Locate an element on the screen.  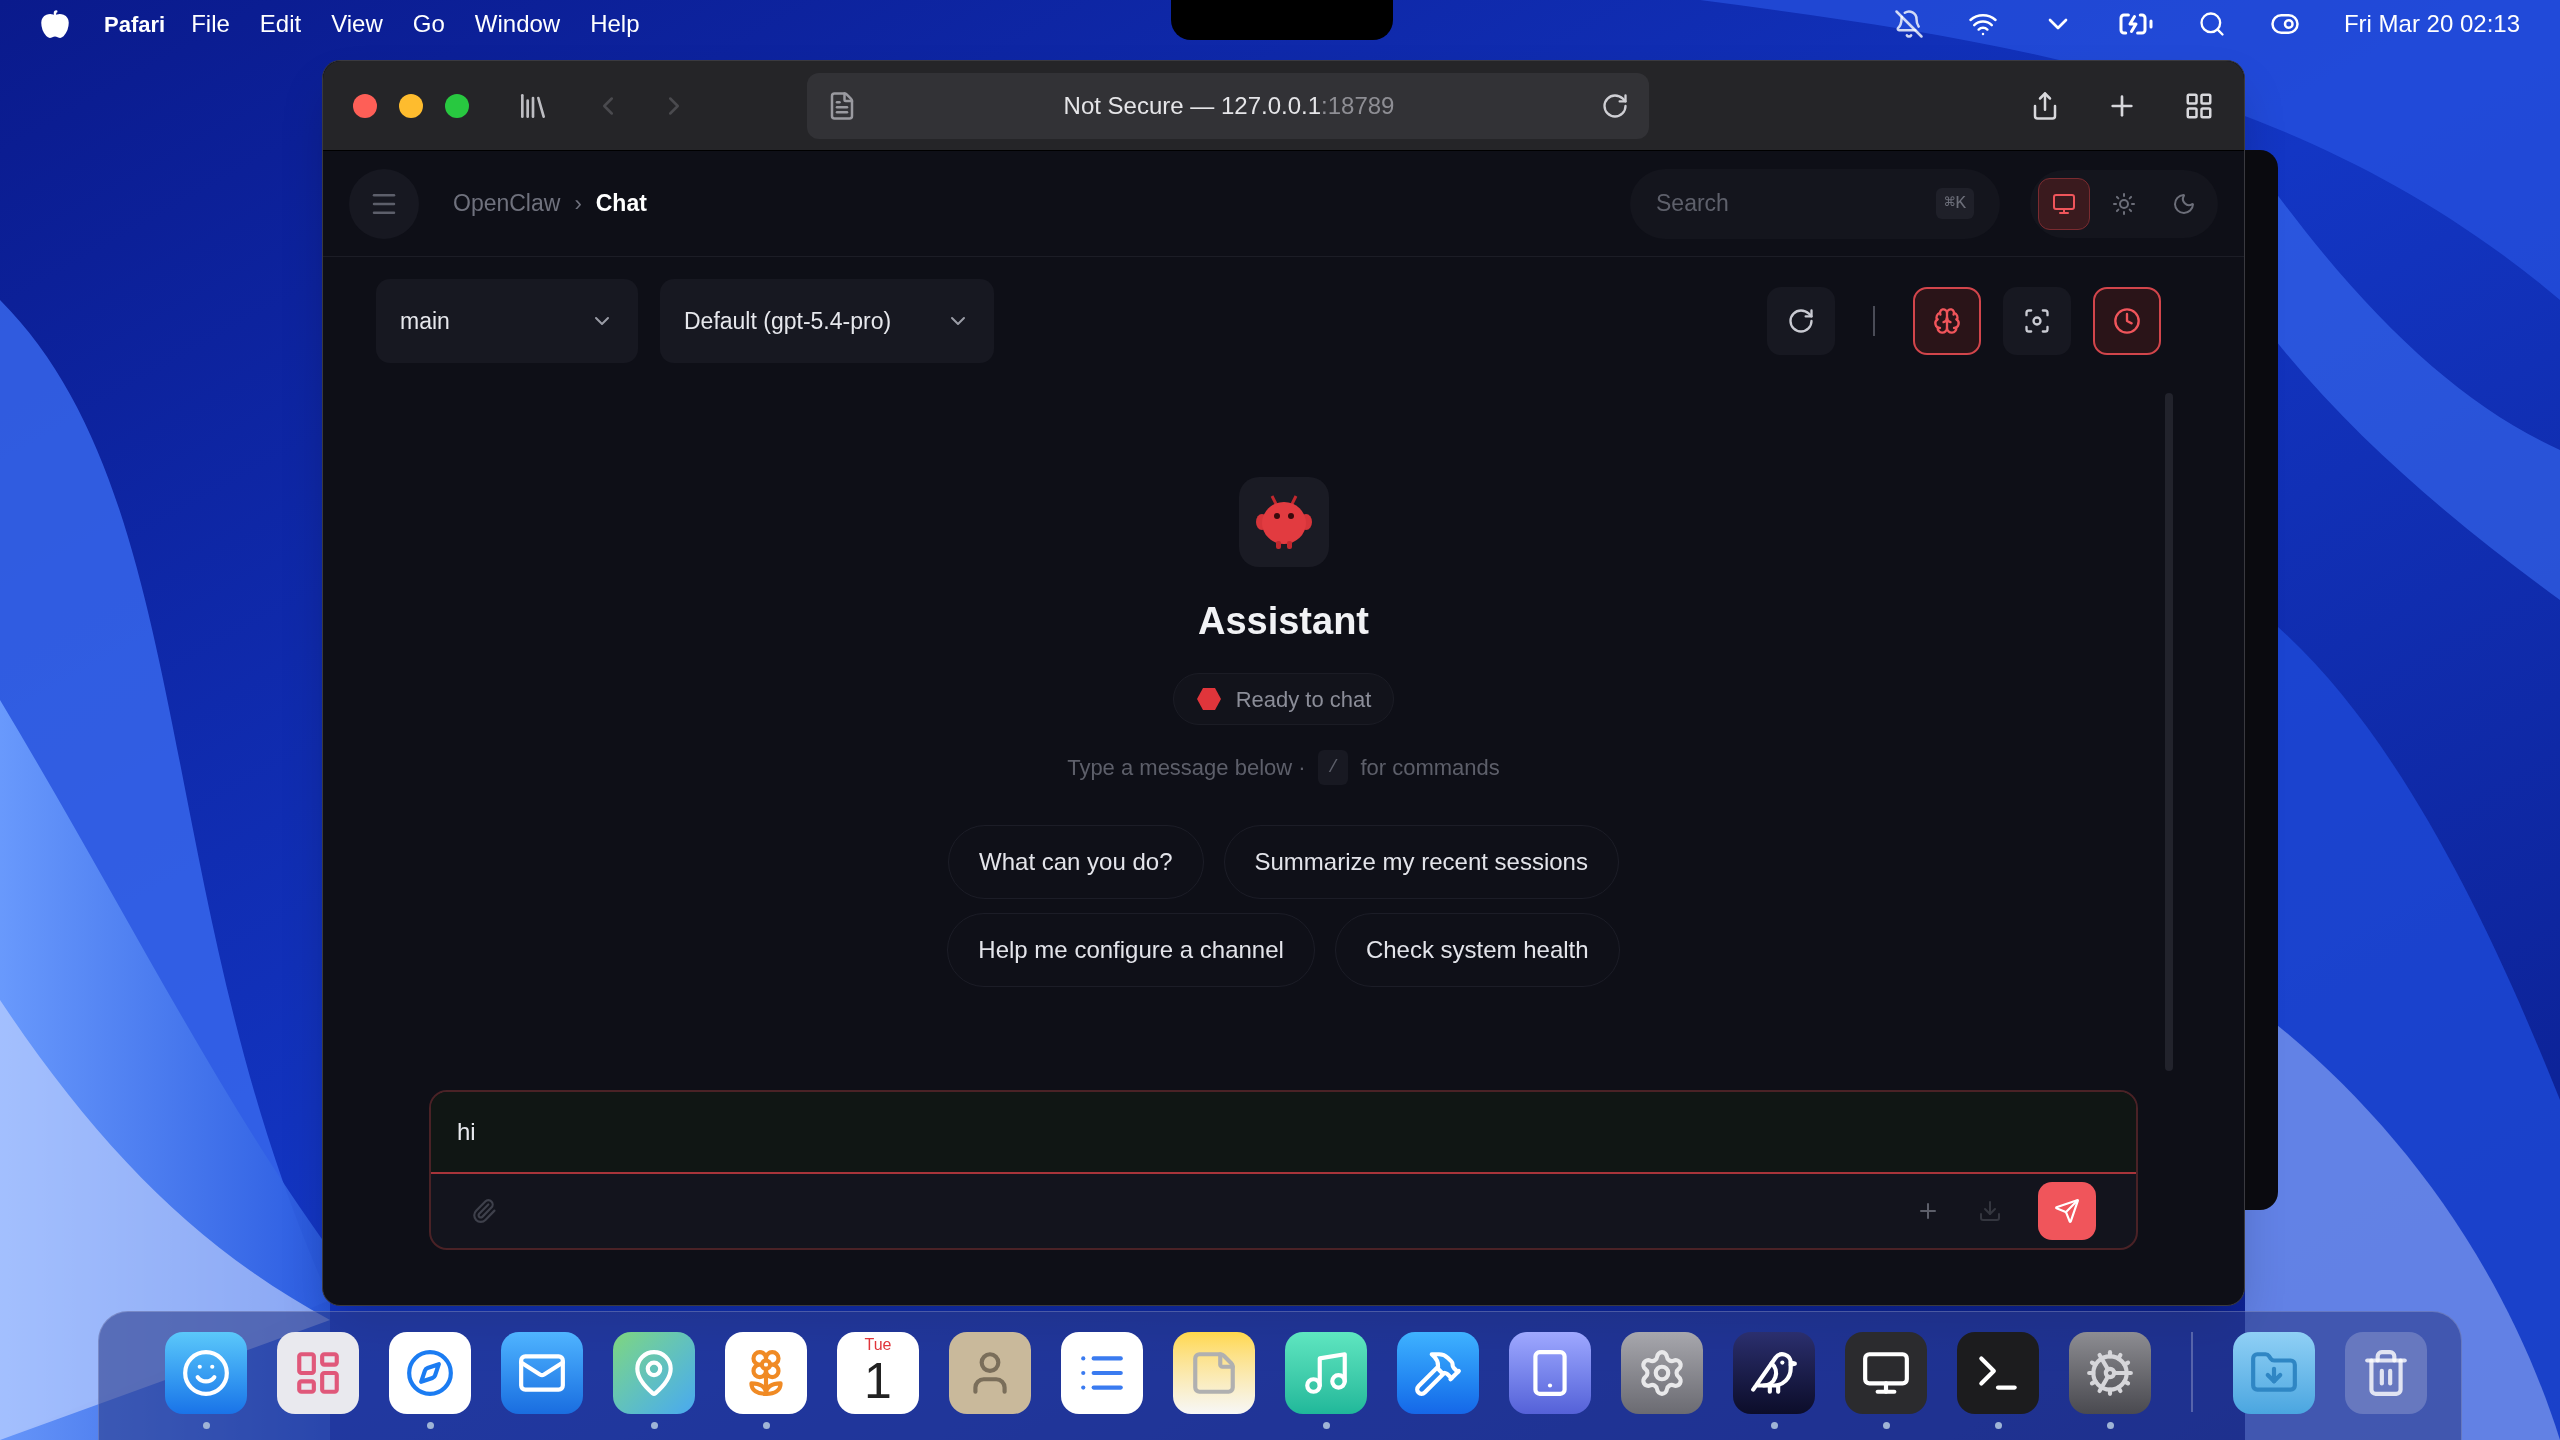
menu-item: File is located at coordinates (210, 24).